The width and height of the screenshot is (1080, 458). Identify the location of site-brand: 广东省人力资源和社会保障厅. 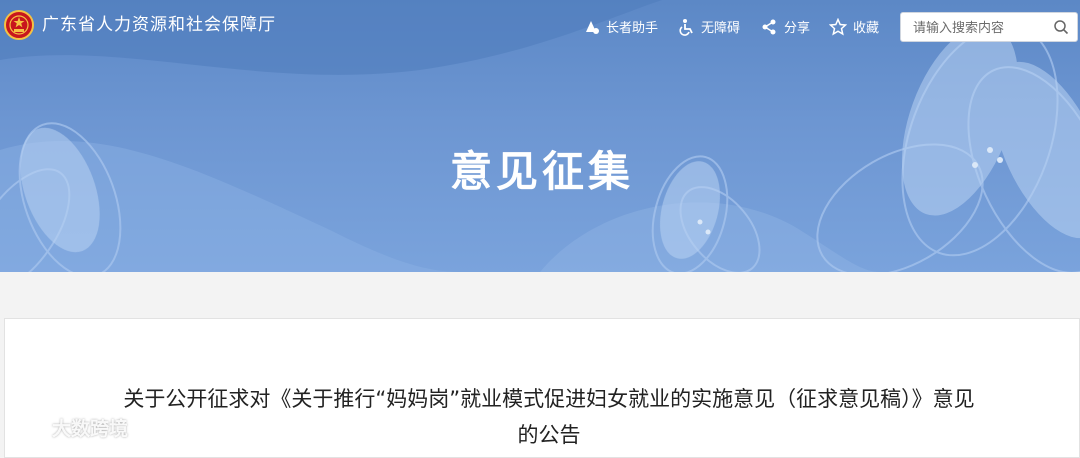
(140, 25).